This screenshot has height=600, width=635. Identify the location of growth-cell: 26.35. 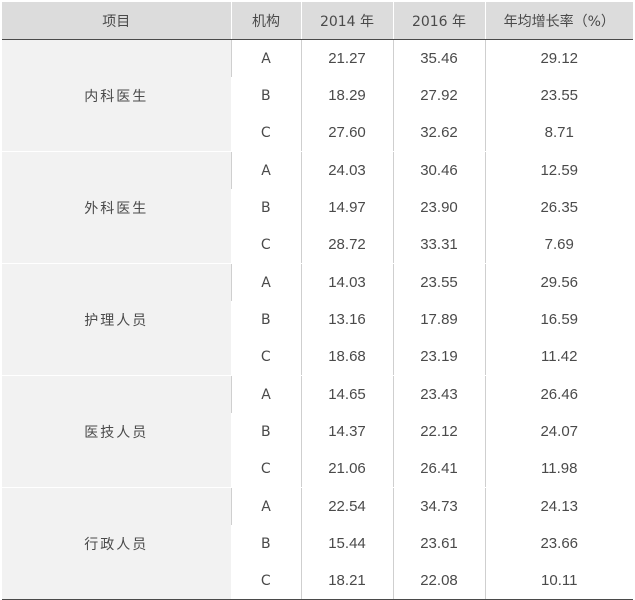
(558, 207).